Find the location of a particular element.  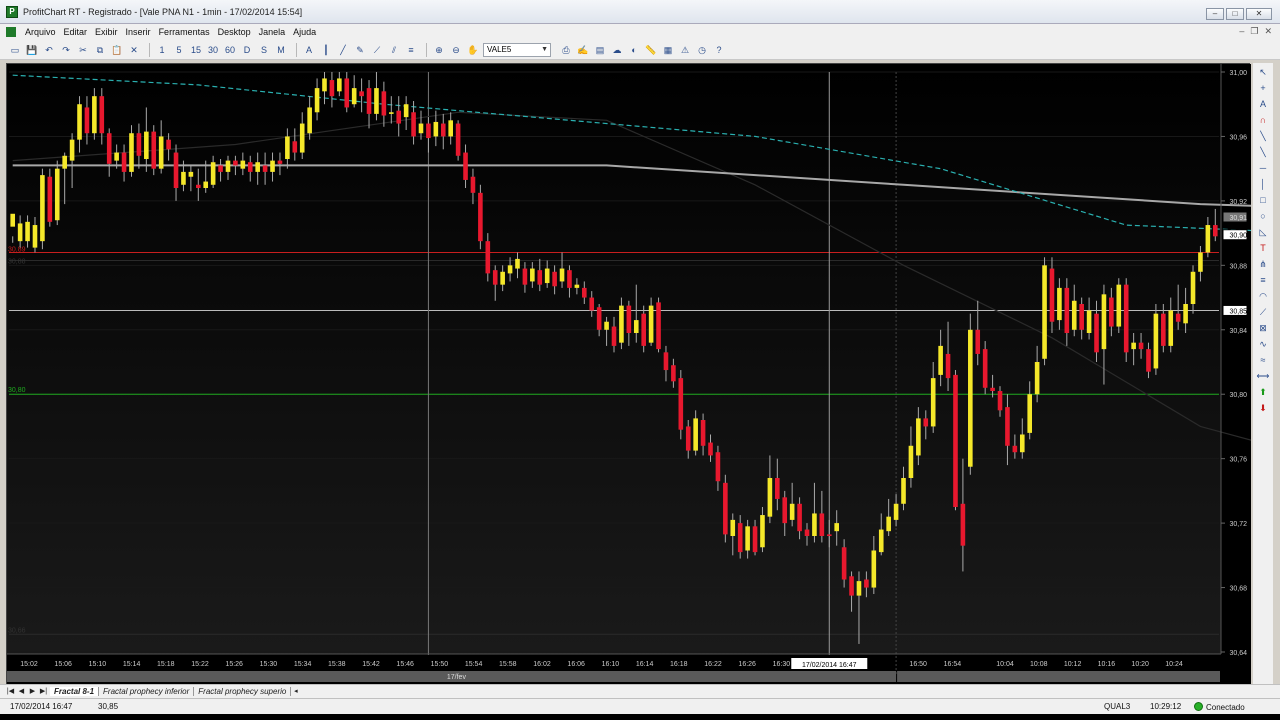

text-icon: A is located at coordinates (1263, 104).